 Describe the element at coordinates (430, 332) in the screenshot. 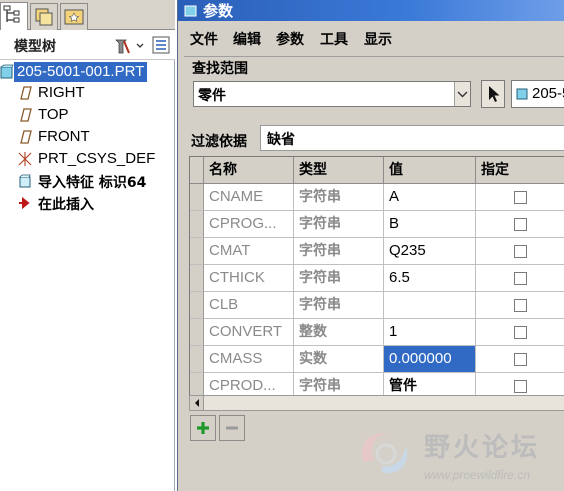

I see `param-value-cell: 1` at that location.